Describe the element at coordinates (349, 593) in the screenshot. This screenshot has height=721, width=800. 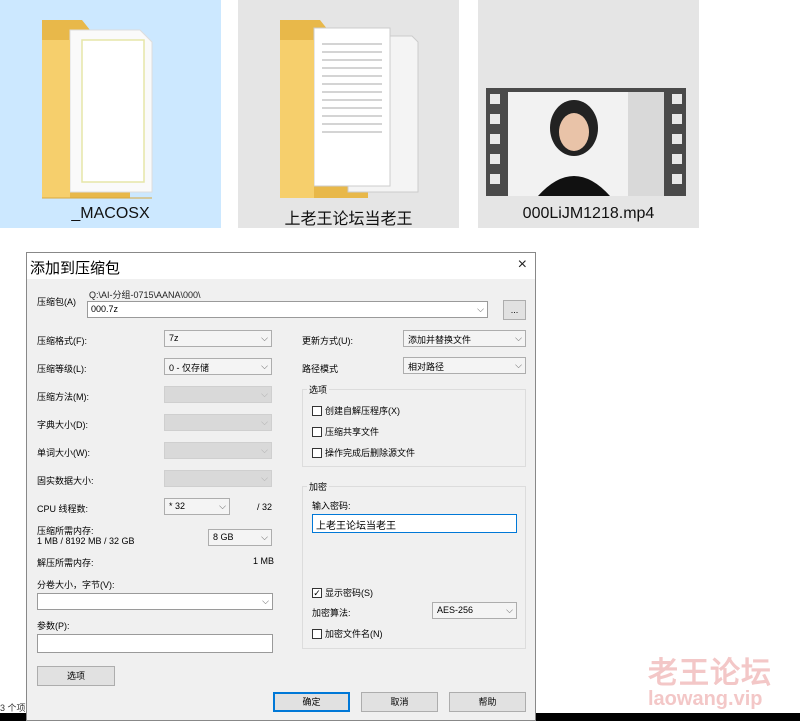
I see `show-password-label: 显示密码(S)` at that location.